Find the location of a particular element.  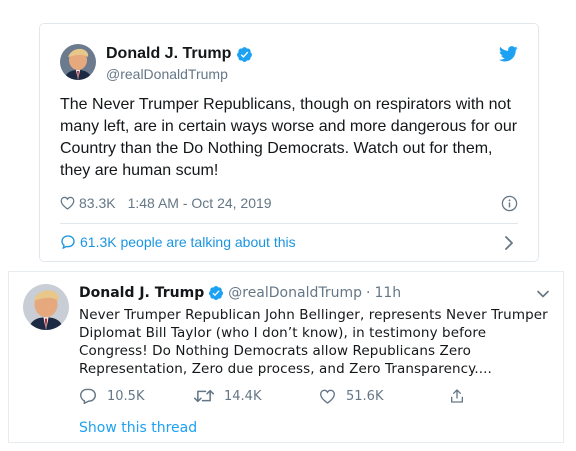

retweet-count: 14.4K is located at coordinates (243, 396).